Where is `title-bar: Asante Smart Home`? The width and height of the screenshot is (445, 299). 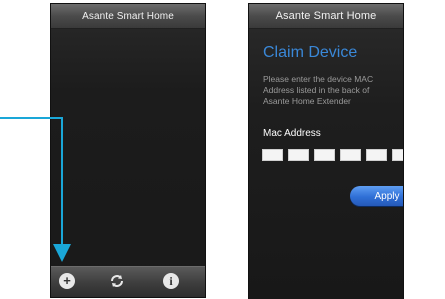 title-bar: Asante Smart Home is located at coordinates (326, 16).